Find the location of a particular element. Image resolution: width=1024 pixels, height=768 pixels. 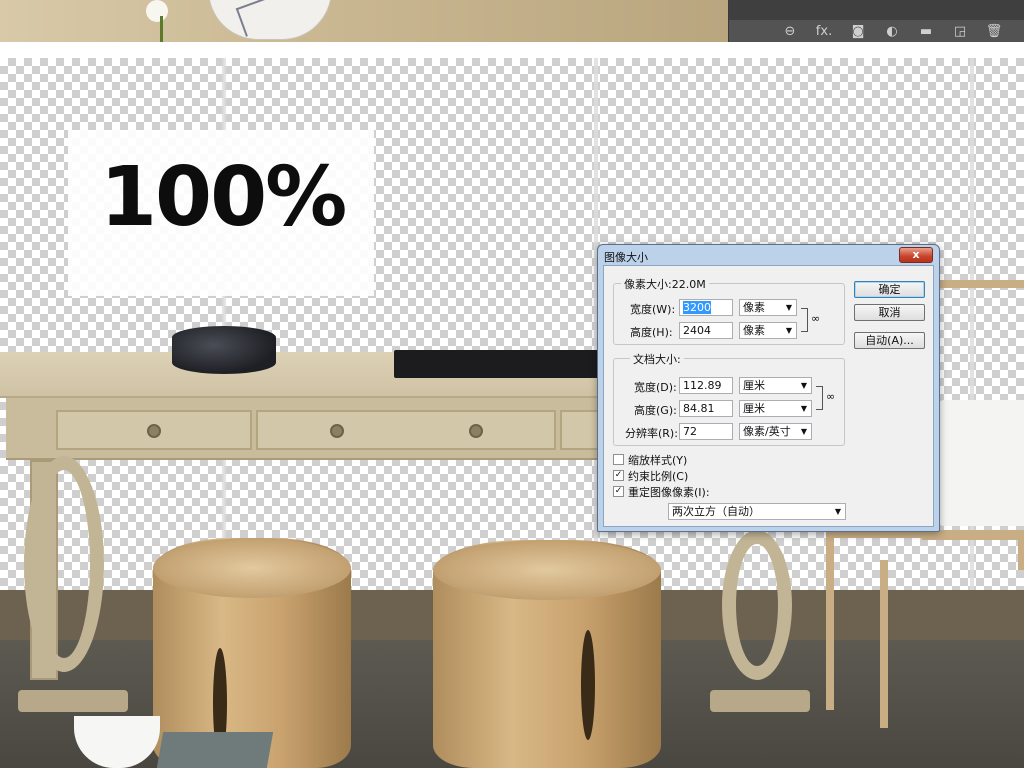

adjustment-layer-icon: ◐ is located at coordinates (892, 32).